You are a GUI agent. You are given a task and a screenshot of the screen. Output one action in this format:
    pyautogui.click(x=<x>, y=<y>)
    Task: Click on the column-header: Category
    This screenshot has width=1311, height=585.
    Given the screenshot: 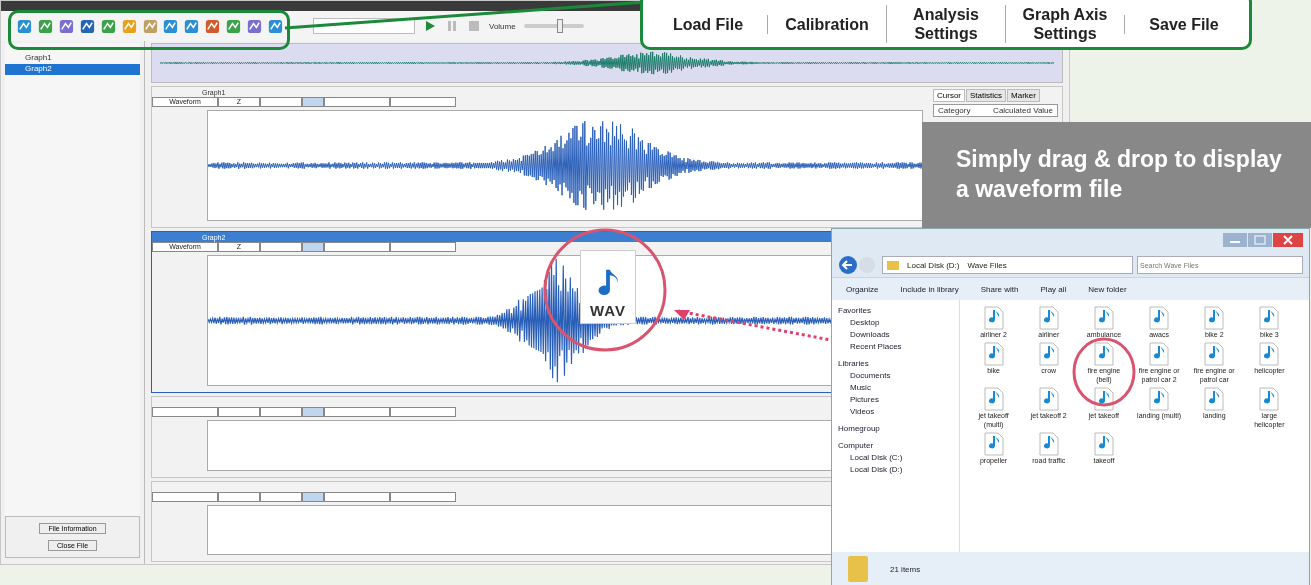 What is the action you would take?
    pyautogui.click(x=954, y=110)
    